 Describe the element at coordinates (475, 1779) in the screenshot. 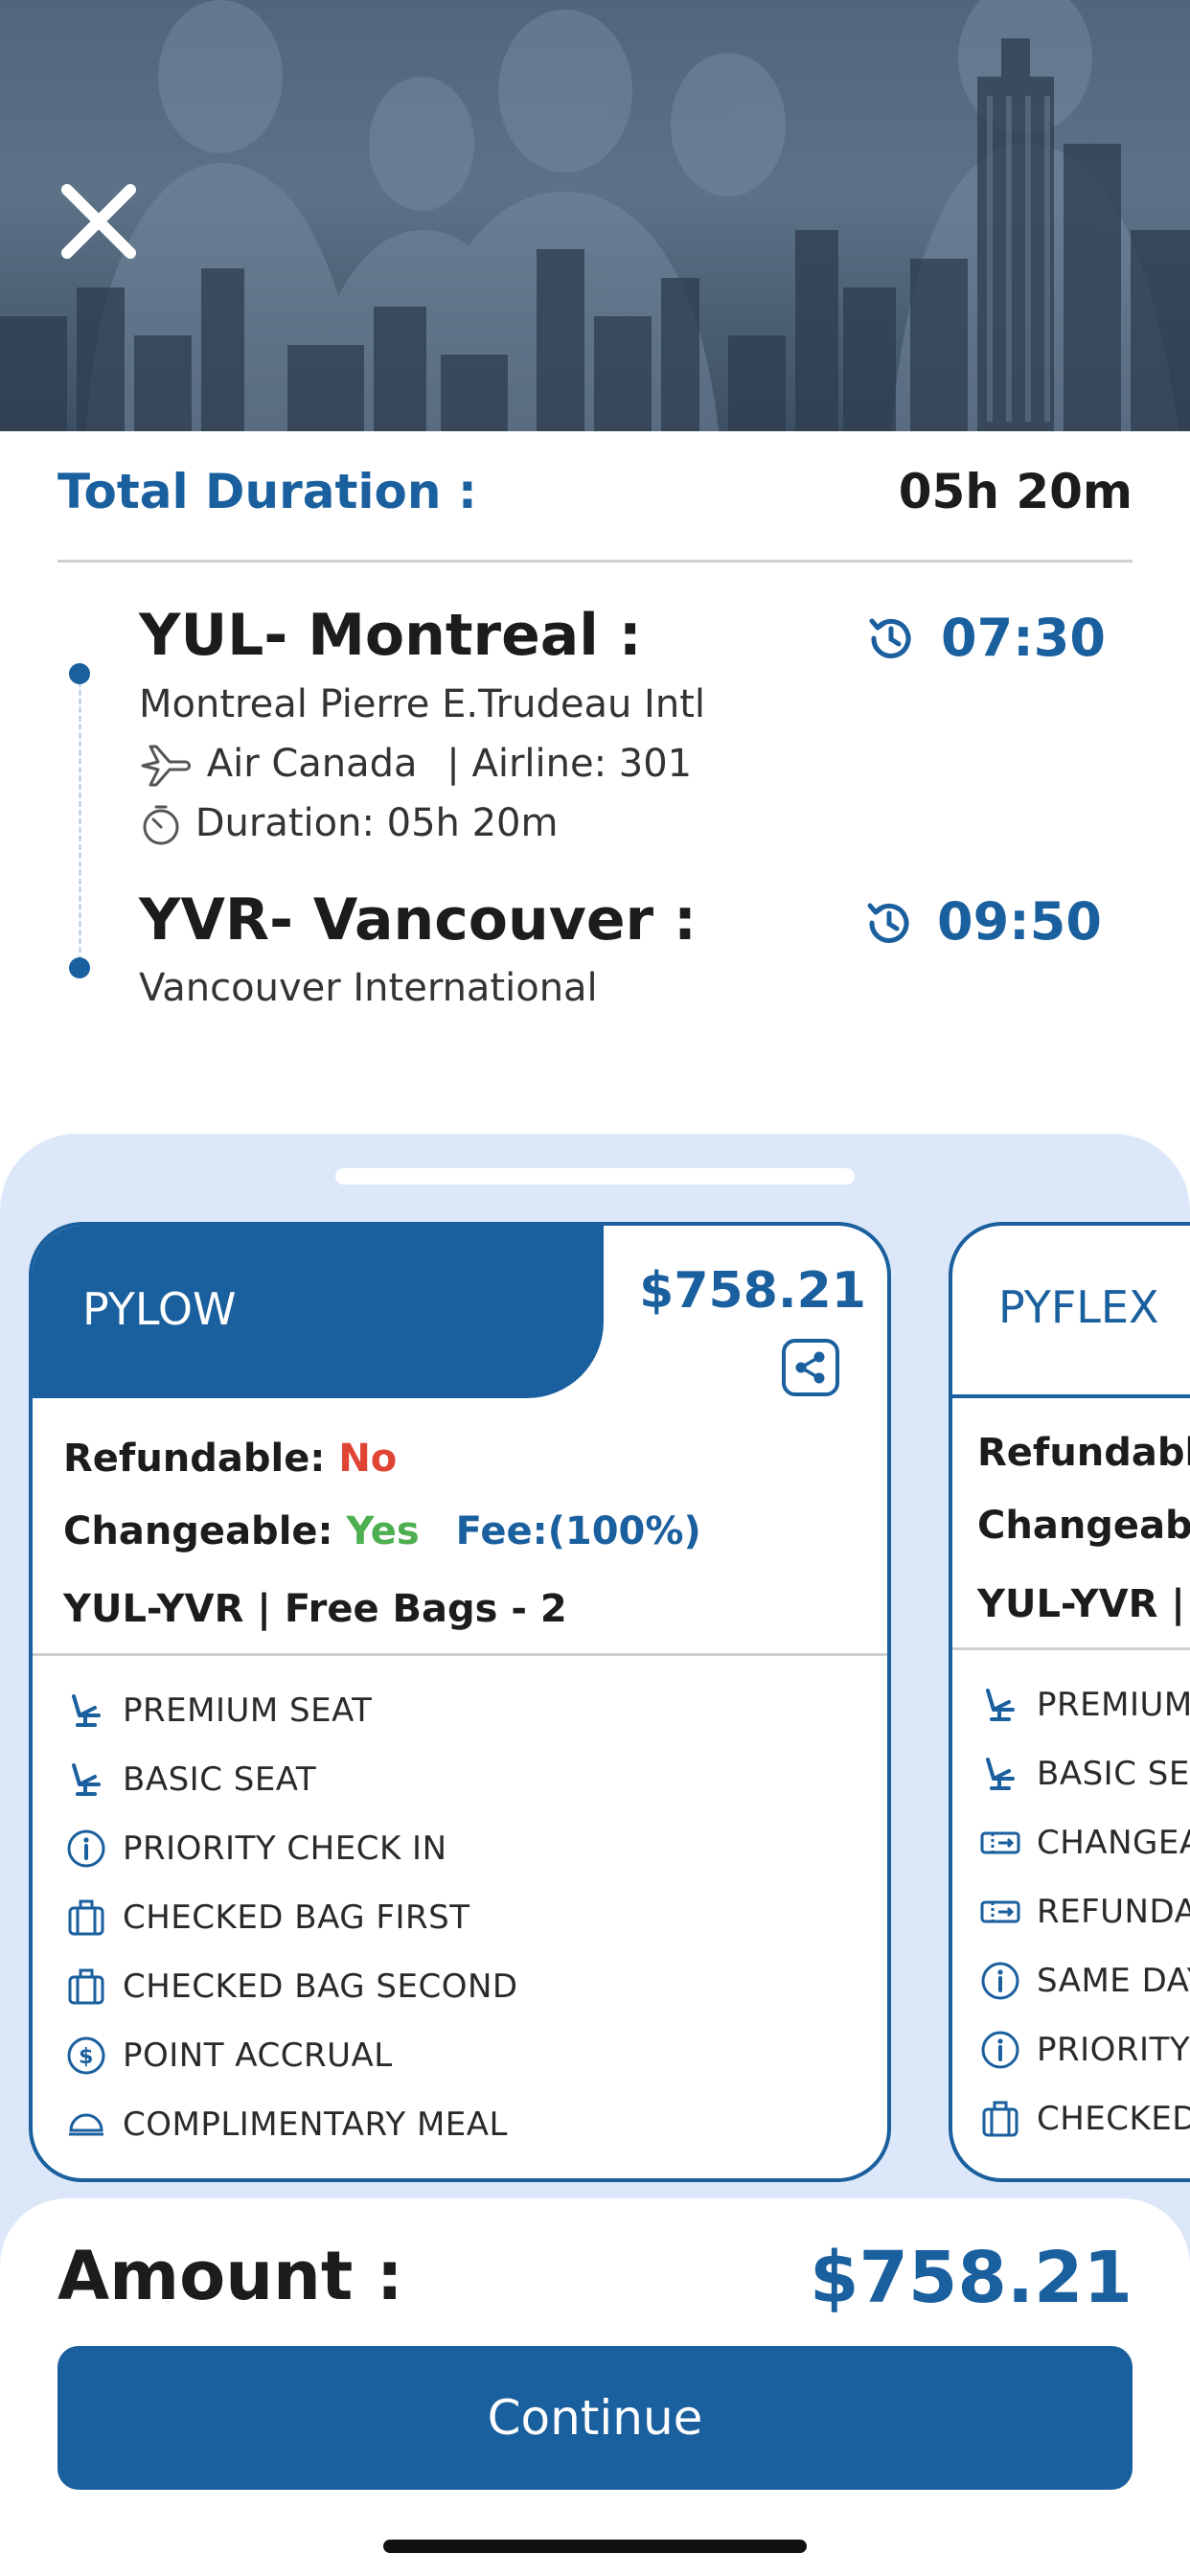

I see `feature-item: BASIC SEAT` at that location.